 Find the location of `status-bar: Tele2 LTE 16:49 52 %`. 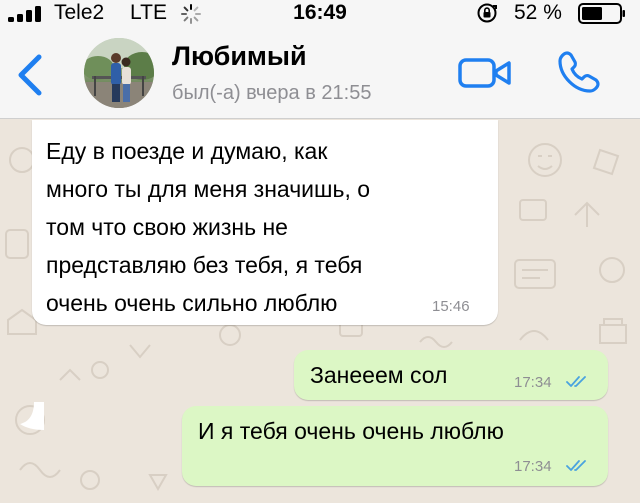

status-bar: Tele2 LTE 16:49 52 % is located at coordinates (320, 13).